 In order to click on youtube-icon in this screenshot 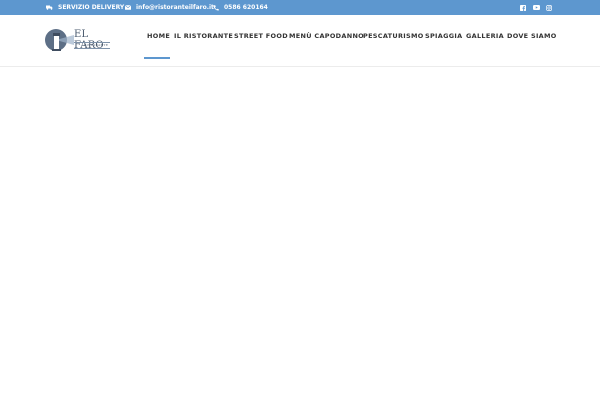, I will do `click(536, 7)`.